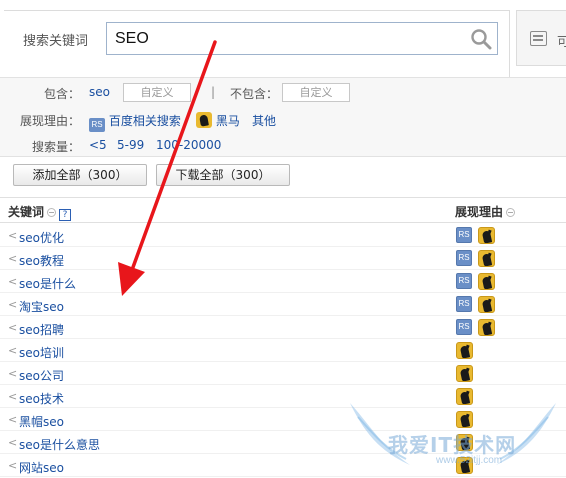 This screenshot has height=478, width=566. Describe the element at coordinates (283, 281) in the screenshot. I see `table-row: < seo是什么 RS` at that location.